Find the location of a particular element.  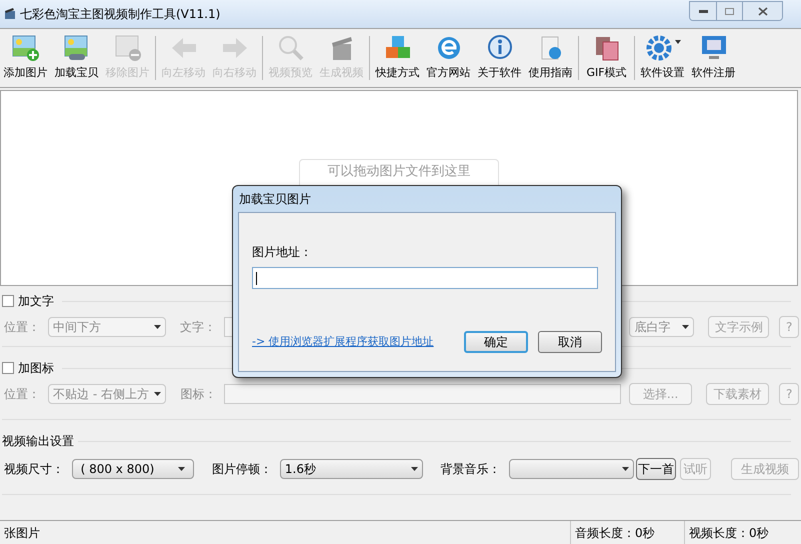

field-label: 图片地址： is located at coordinates (282, 252).